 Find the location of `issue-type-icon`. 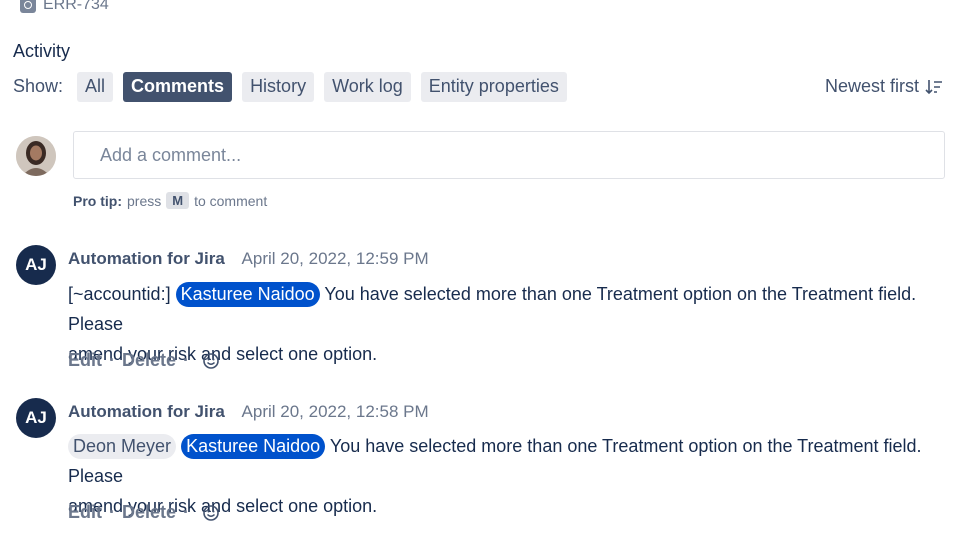

issue-type-icon is located at coordinates (28, 6).